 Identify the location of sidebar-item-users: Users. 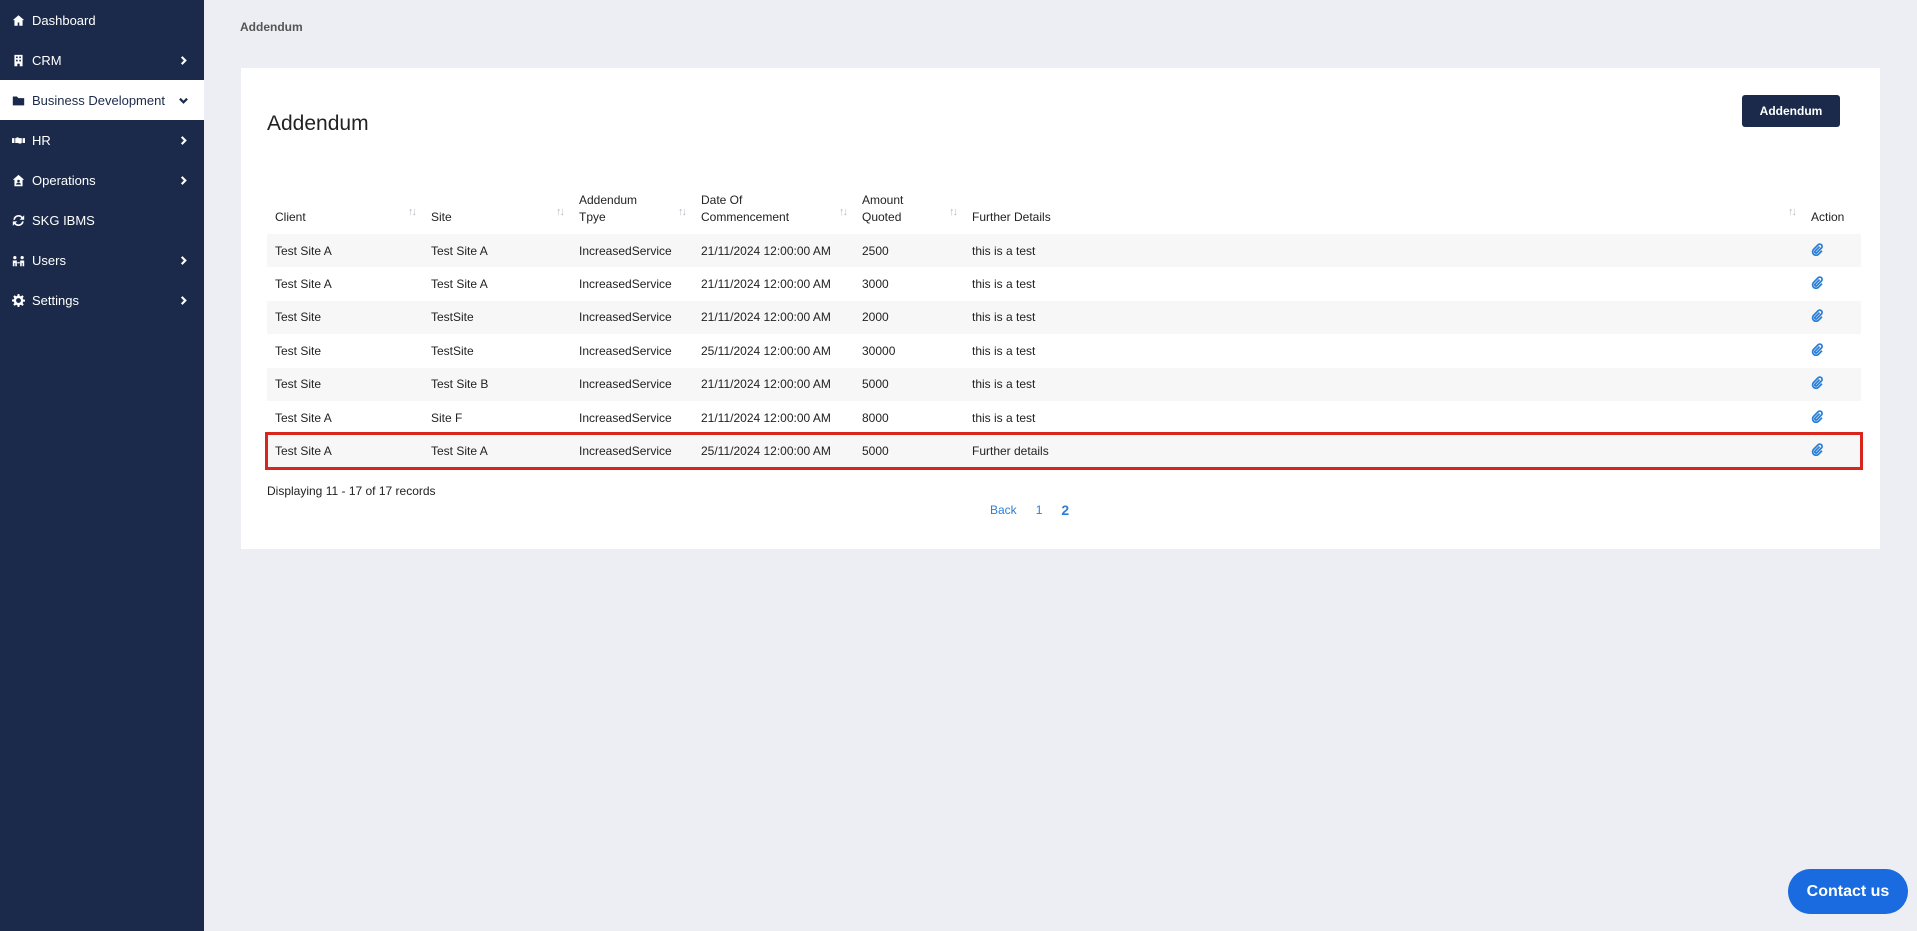
(102, 260).